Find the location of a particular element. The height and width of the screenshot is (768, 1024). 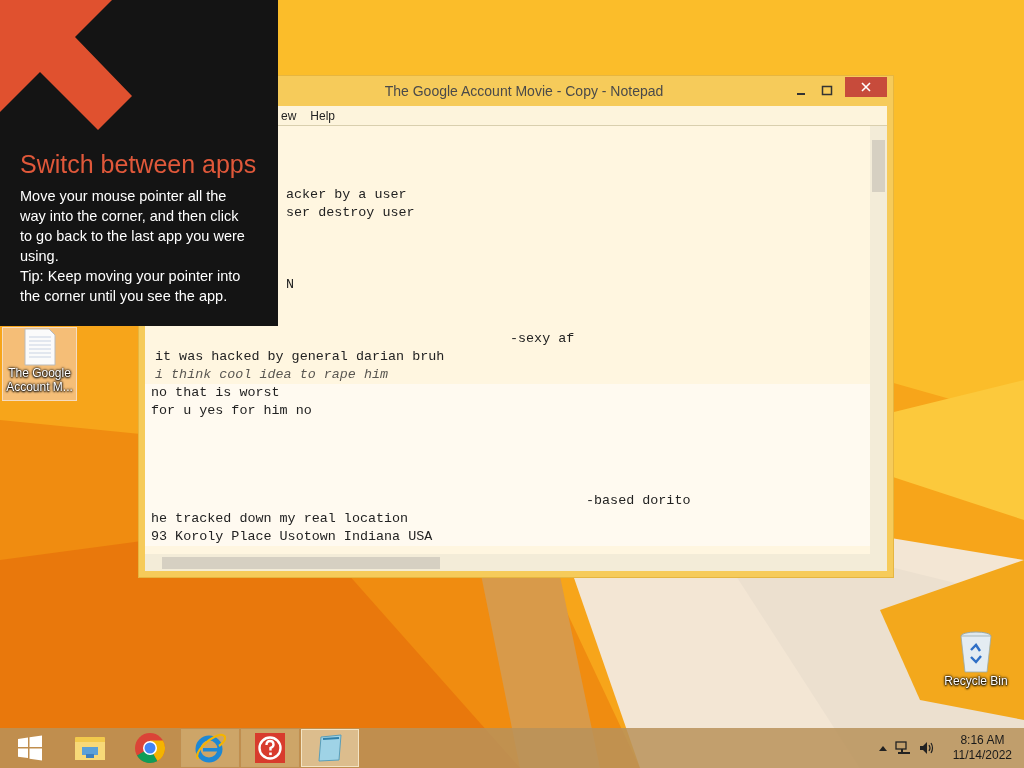

icon-label: Recycle Bin is located at coordinates (976, 681).